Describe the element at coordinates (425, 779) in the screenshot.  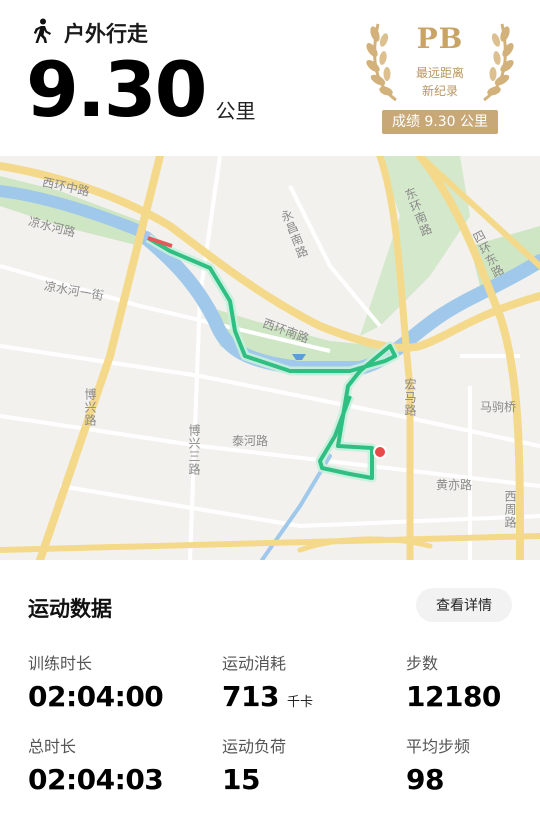
I see `stat-value: 98` at that location.